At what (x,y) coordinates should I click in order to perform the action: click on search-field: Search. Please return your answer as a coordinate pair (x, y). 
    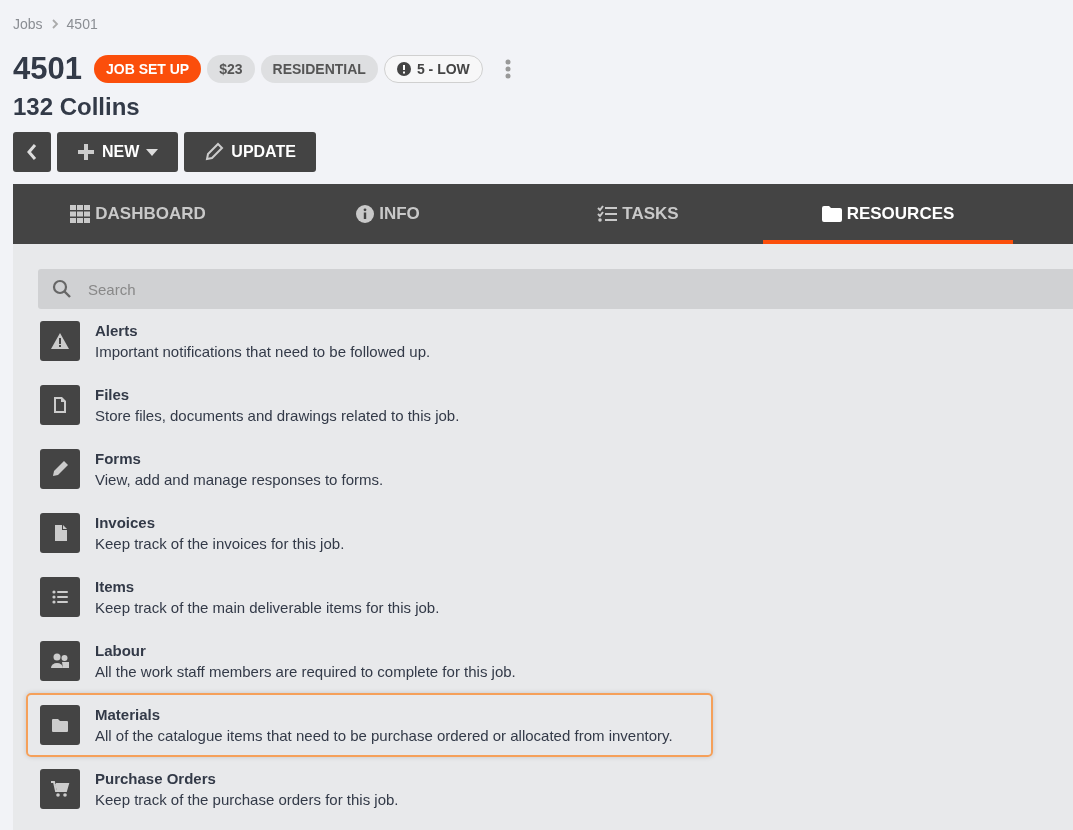
    Looking at the image, I should click on (555, 289).